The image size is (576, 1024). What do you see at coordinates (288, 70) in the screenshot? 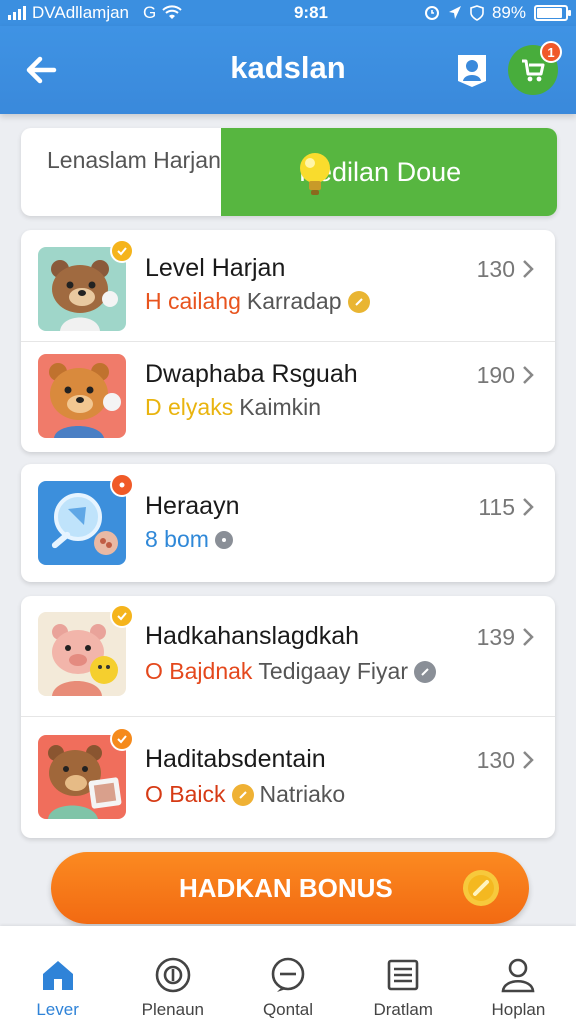
I see `app-header: kadslan 1` at bounding box center [288, 70].